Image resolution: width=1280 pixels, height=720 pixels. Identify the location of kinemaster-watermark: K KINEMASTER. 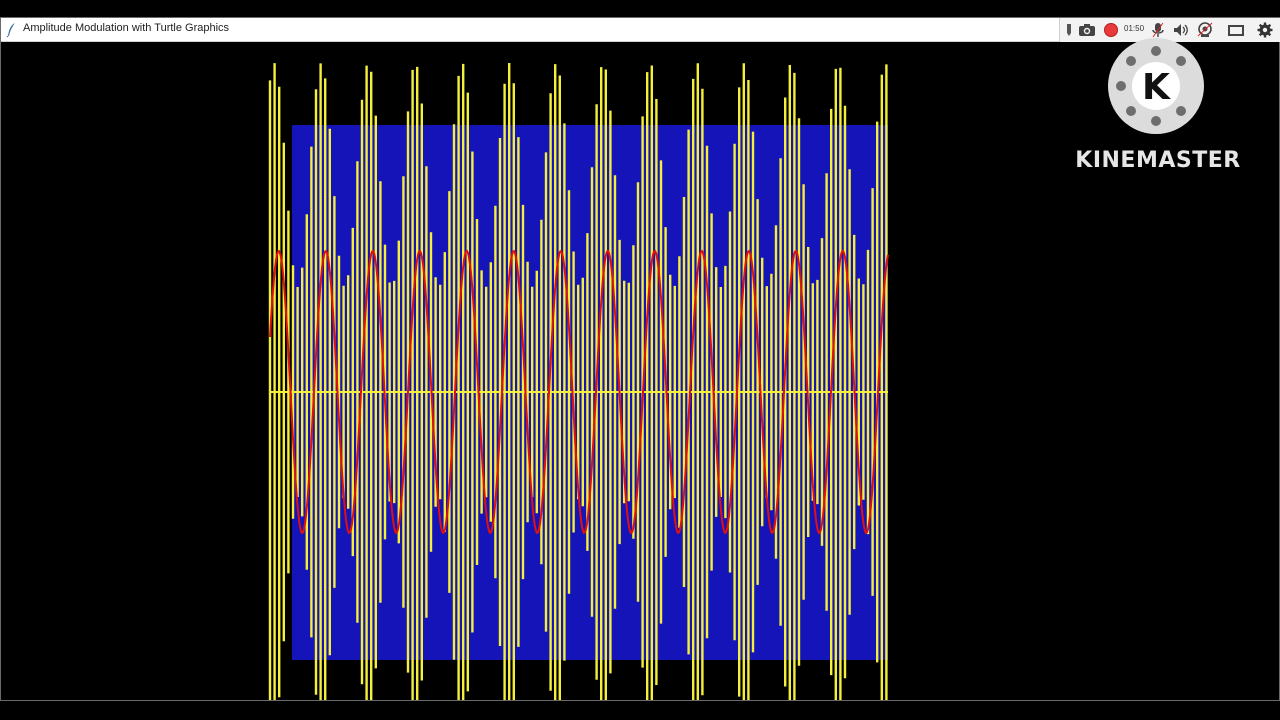
(1158, 108).